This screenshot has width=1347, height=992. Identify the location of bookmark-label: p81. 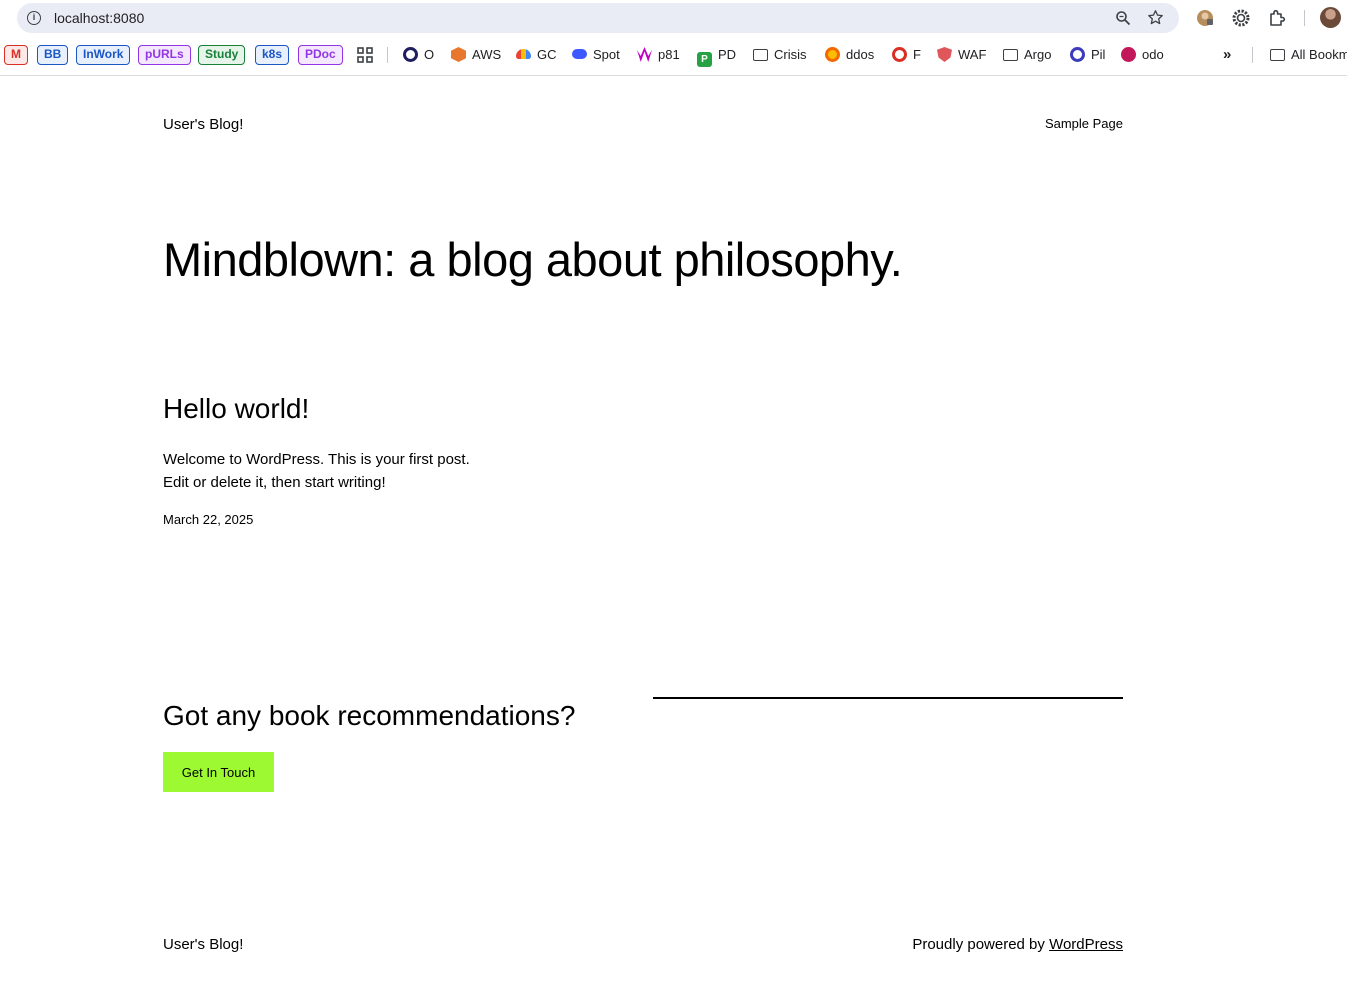
(669, 54).